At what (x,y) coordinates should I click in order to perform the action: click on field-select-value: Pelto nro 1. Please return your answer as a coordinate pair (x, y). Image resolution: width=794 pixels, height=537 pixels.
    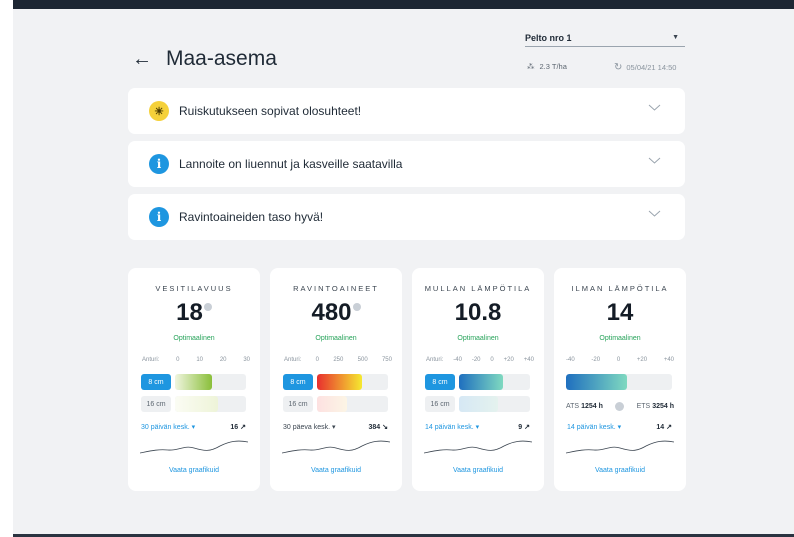
    Looking at the image, I should click on (548, 38).